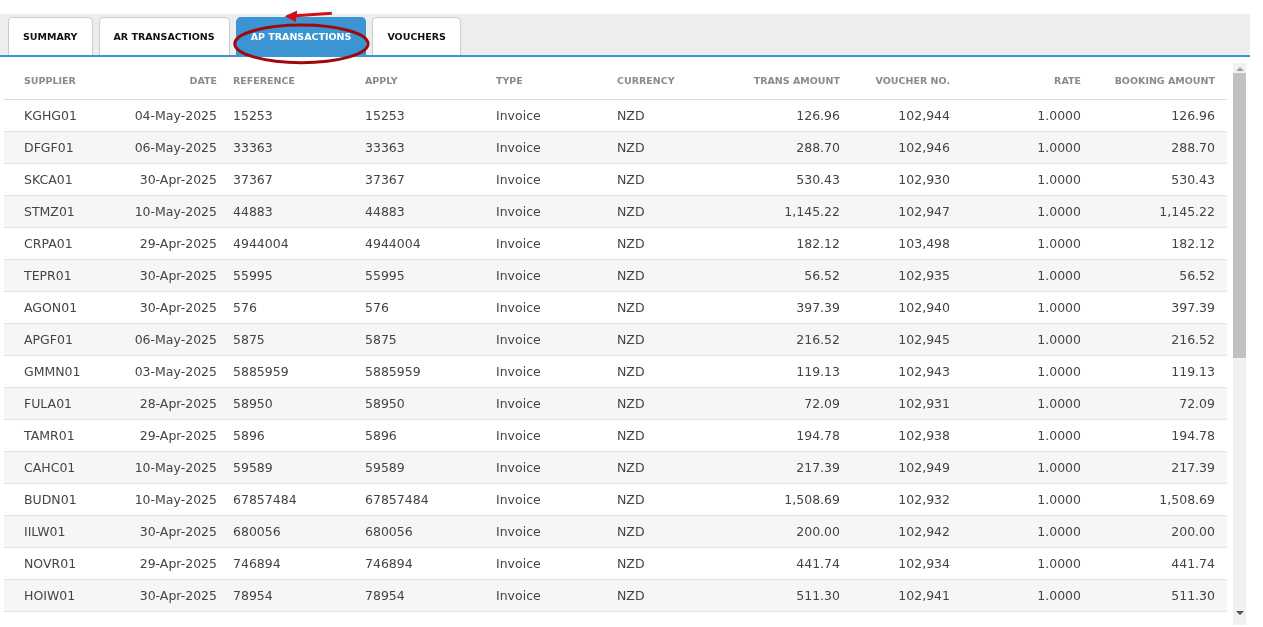 Image resolution: width=1263 pixels, height=627 pixels. Describe the element at coordinates (287, 81) in the screenshot. I see `column-header: REFERENCE` at that location.